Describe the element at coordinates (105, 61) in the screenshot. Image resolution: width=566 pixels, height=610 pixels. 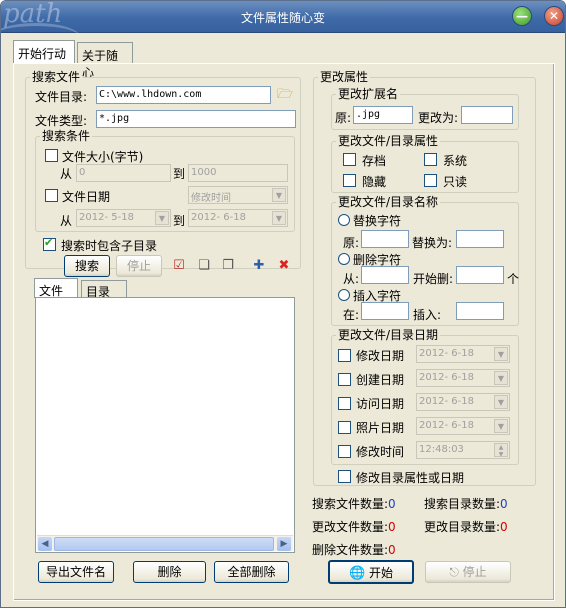
I see `tab-about: 关于随心` at that location.